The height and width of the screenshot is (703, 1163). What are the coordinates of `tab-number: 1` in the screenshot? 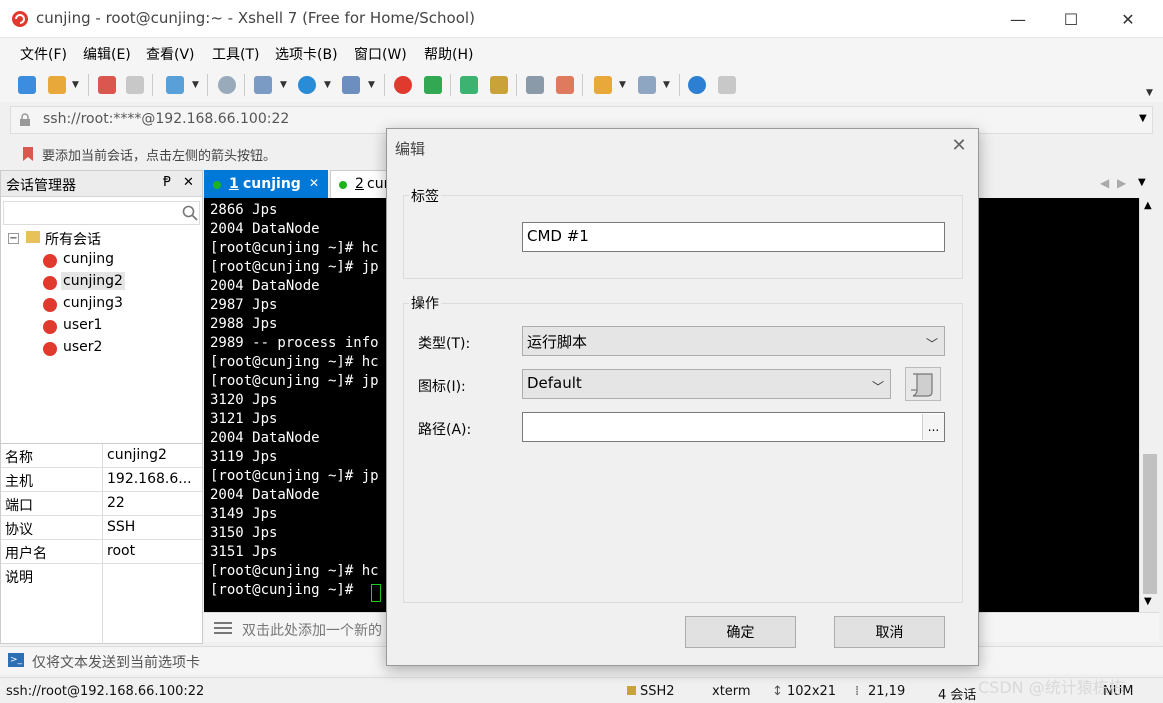 It's located at (234, 184).